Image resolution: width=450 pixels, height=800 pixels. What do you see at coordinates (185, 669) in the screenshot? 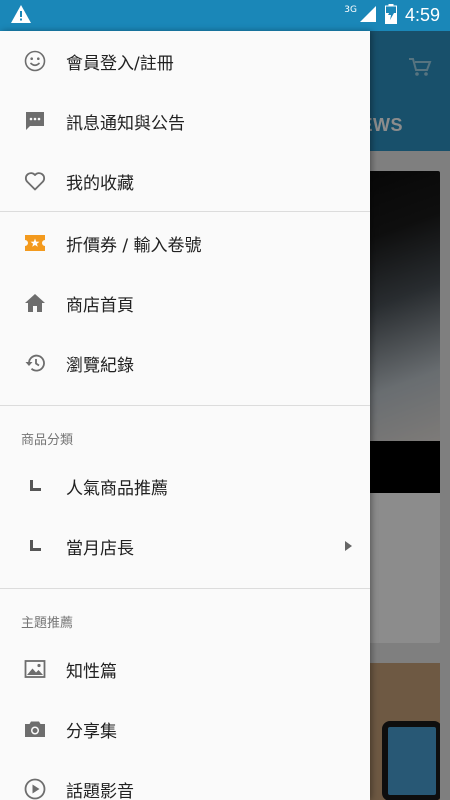
I see `menu-item-knowledge: 知性篇` at bounding box center [185, 669].